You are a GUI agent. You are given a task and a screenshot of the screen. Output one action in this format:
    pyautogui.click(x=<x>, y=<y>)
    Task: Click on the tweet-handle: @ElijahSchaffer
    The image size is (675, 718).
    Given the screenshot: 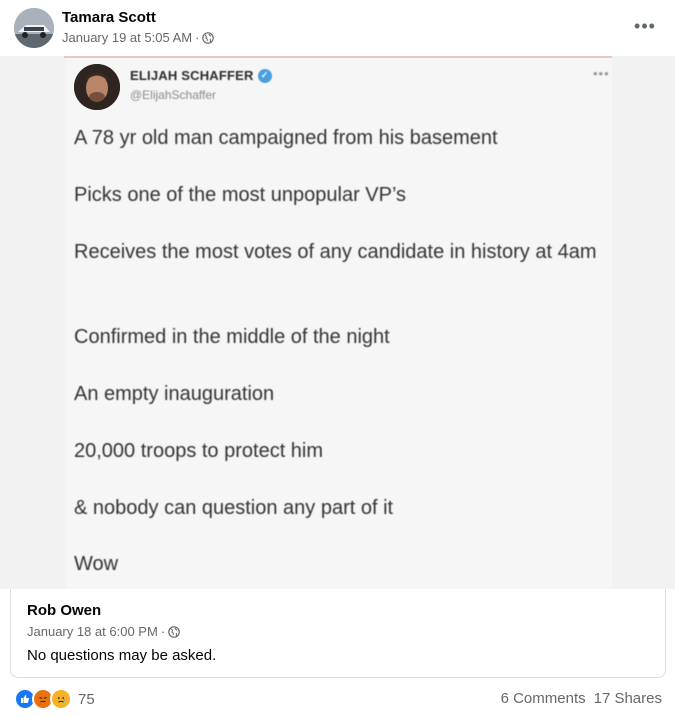 What is the action you would take?
    pyautogui.click(x=173, y=95)
    